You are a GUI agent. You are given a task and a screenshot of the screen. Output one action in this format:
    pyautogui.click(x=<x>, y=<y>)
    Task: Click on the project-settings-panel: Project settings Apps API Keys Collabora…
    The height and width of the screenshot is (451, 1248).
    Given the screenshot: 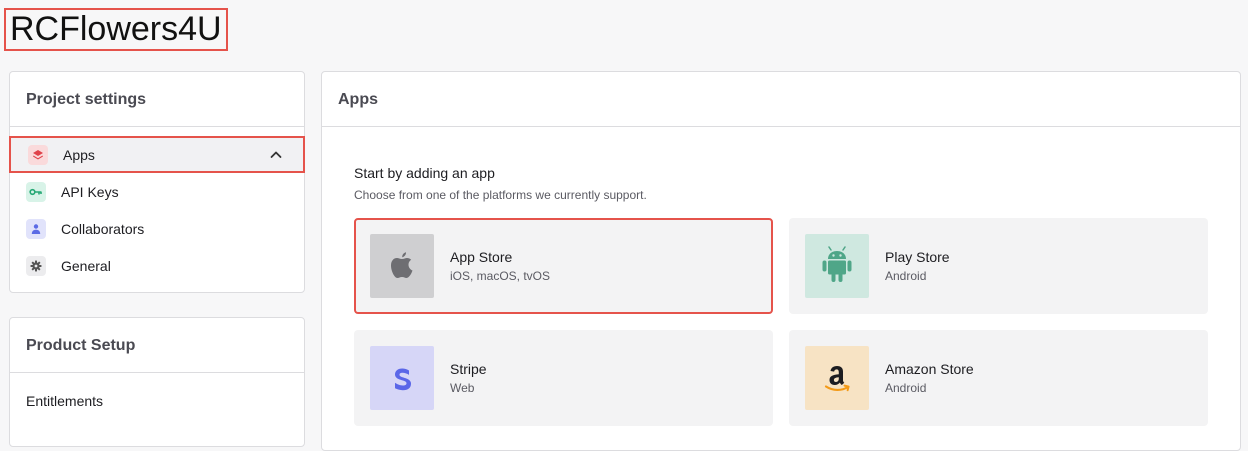 What is the action you would take?
    pyautogui.click(x=157, y=182)
    